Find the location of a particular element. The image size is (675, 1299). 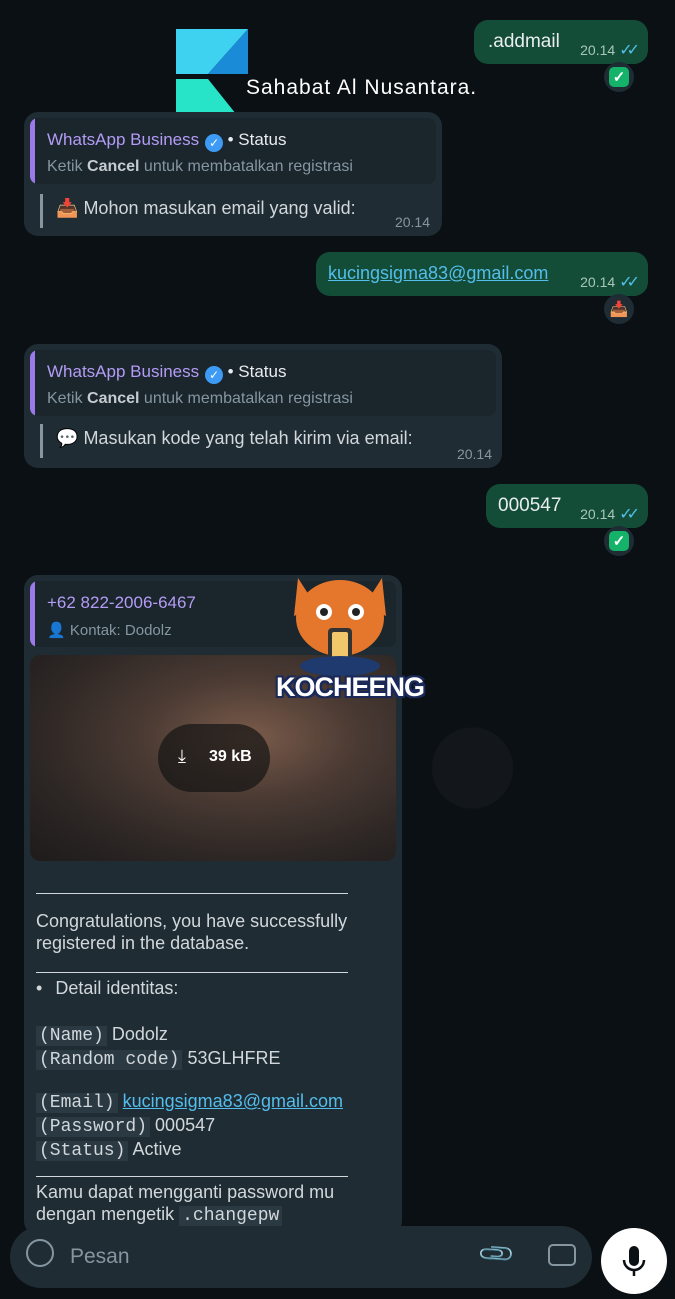

attach-icon: 📎 is located at coordinates (497, 1255).